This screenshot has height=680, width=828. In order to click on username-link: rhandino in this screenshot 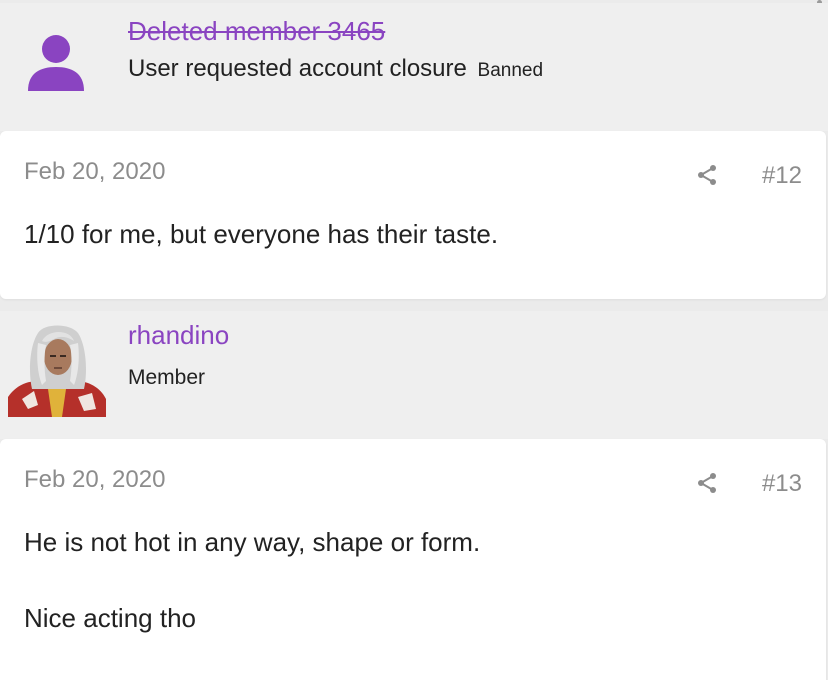, I will do `click(178, 335)`.